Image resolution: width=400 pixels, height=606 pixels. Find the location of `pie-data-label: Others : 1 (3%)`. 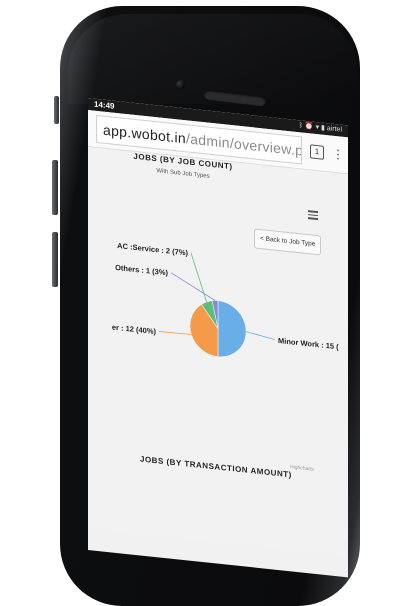

pie-data-label: Others : 1 (3%) is located at coordinates (141, 270).